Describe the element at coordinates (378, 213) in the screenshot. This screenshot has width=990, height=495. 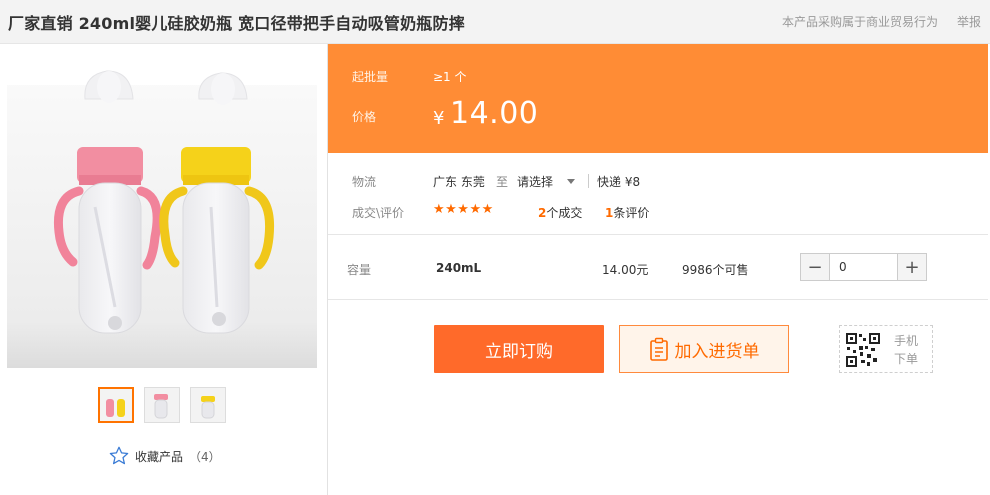
I see `reviews-label: 成交\评价` at that location.